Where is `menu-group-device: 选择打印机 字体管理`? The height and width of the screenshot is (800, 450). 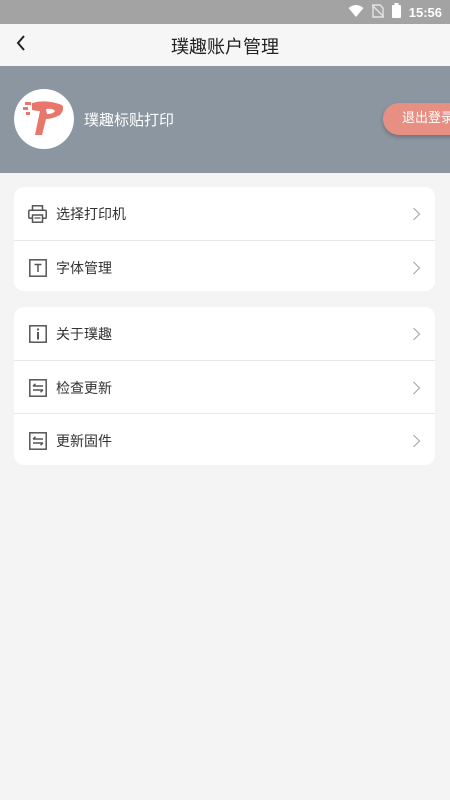
menu-group-device: 选择打印机 字体管理 is located at coordinates (224, 239).